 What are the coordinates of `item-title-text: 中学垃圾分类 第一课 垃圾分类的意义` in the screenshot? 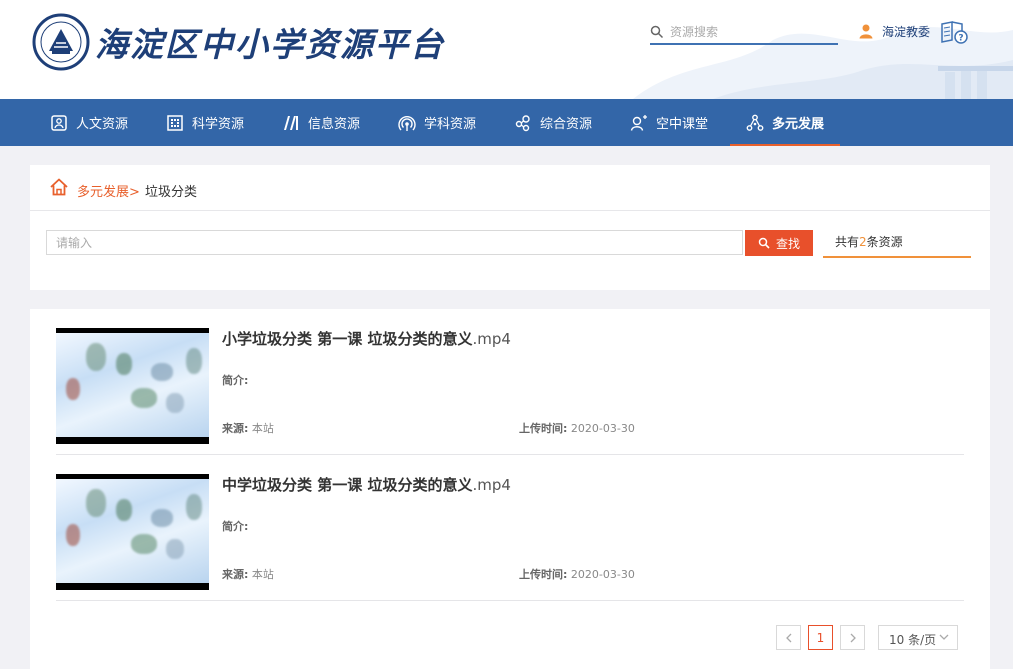 It's located at (347, 485).